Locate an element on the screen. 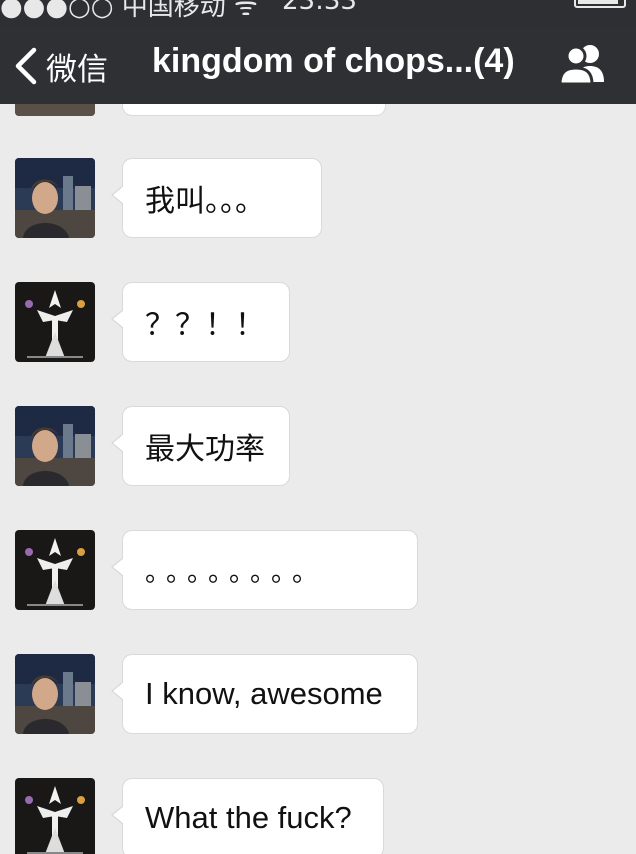 Image resolution: width=636 pixels, height=854 pixels. message-row: 我叫。。。 is located at coordinates (318, 200).